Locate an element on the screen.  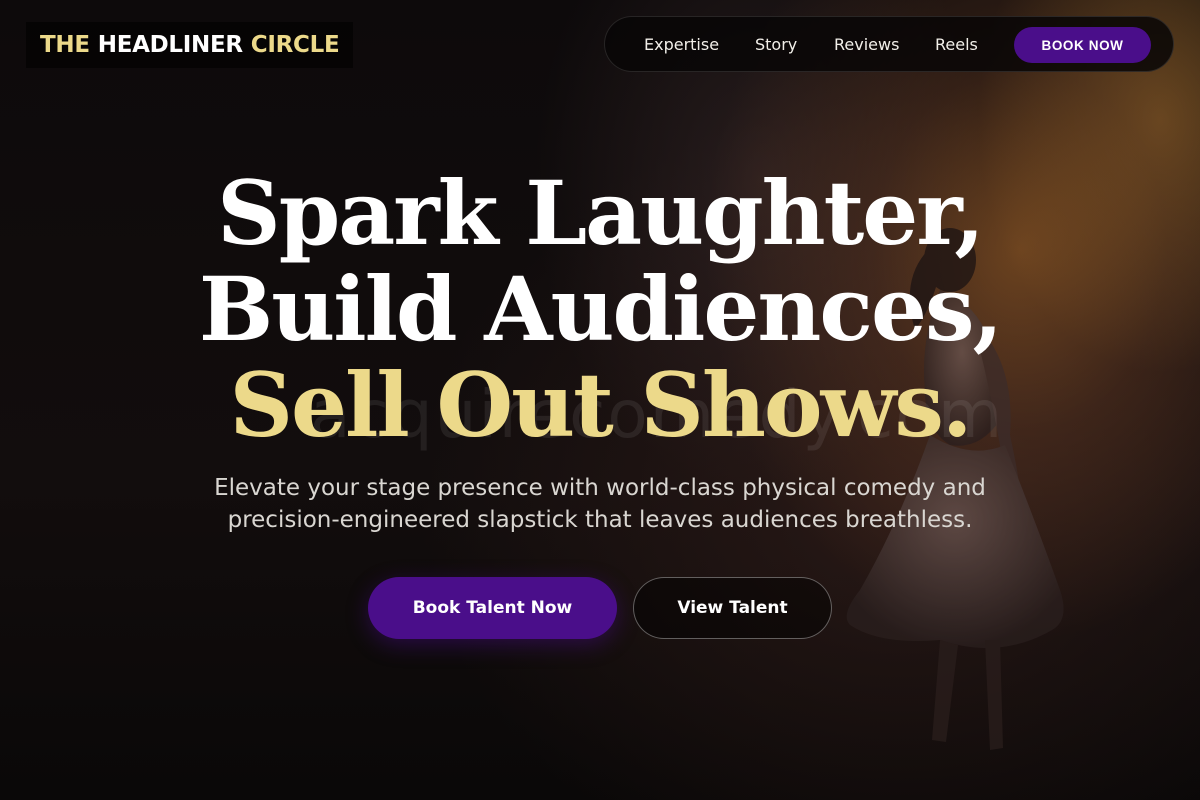
headline-line-1: Spark Laughter, is located at coordinates (601, 213).